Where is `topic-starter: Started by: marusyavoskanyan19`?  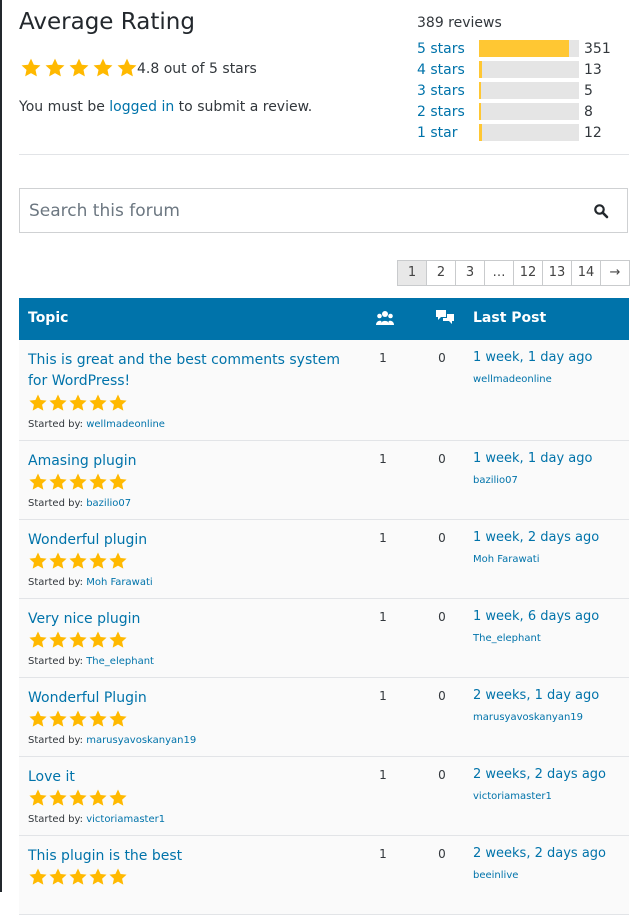
topic-starter: Started by: marusyavoskanyan19 is located at coordinates (112, 740).